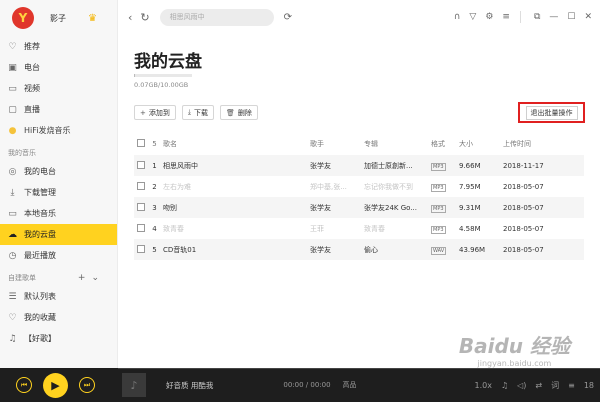 The width and height of the screenshot is (600, 402). I want to click on section-heading-my-music: 我的音乐, so click(58, 151).